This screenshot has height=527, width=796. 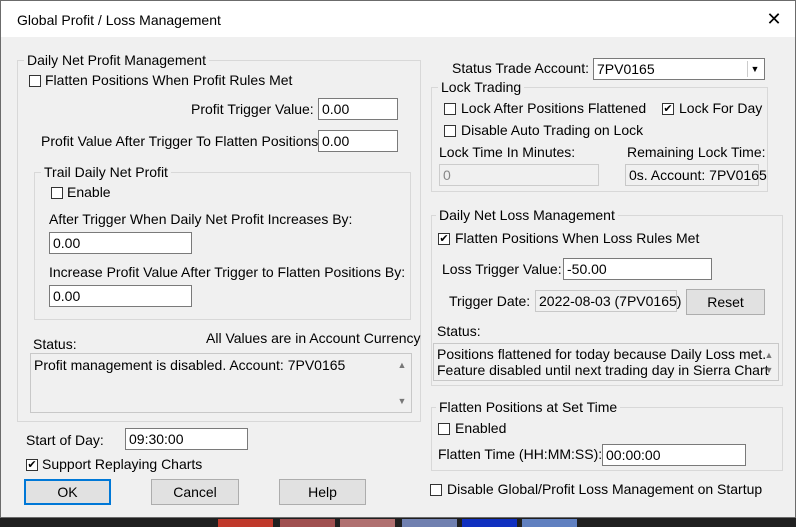 What do you see at coordinates (252, 109) in the screenshot?
I see `profit-trigger-label: Profit Trigger Value:` at bounding box center [252, 109].